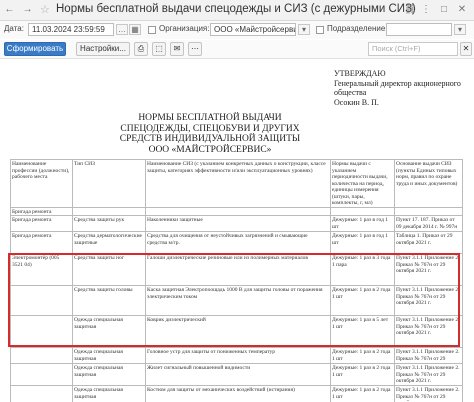  I want to click on title-line: СПЕЦОДЕЖДЫ, СПЕЦОБУВИ И ДРУГИХ, so click(210, 128).